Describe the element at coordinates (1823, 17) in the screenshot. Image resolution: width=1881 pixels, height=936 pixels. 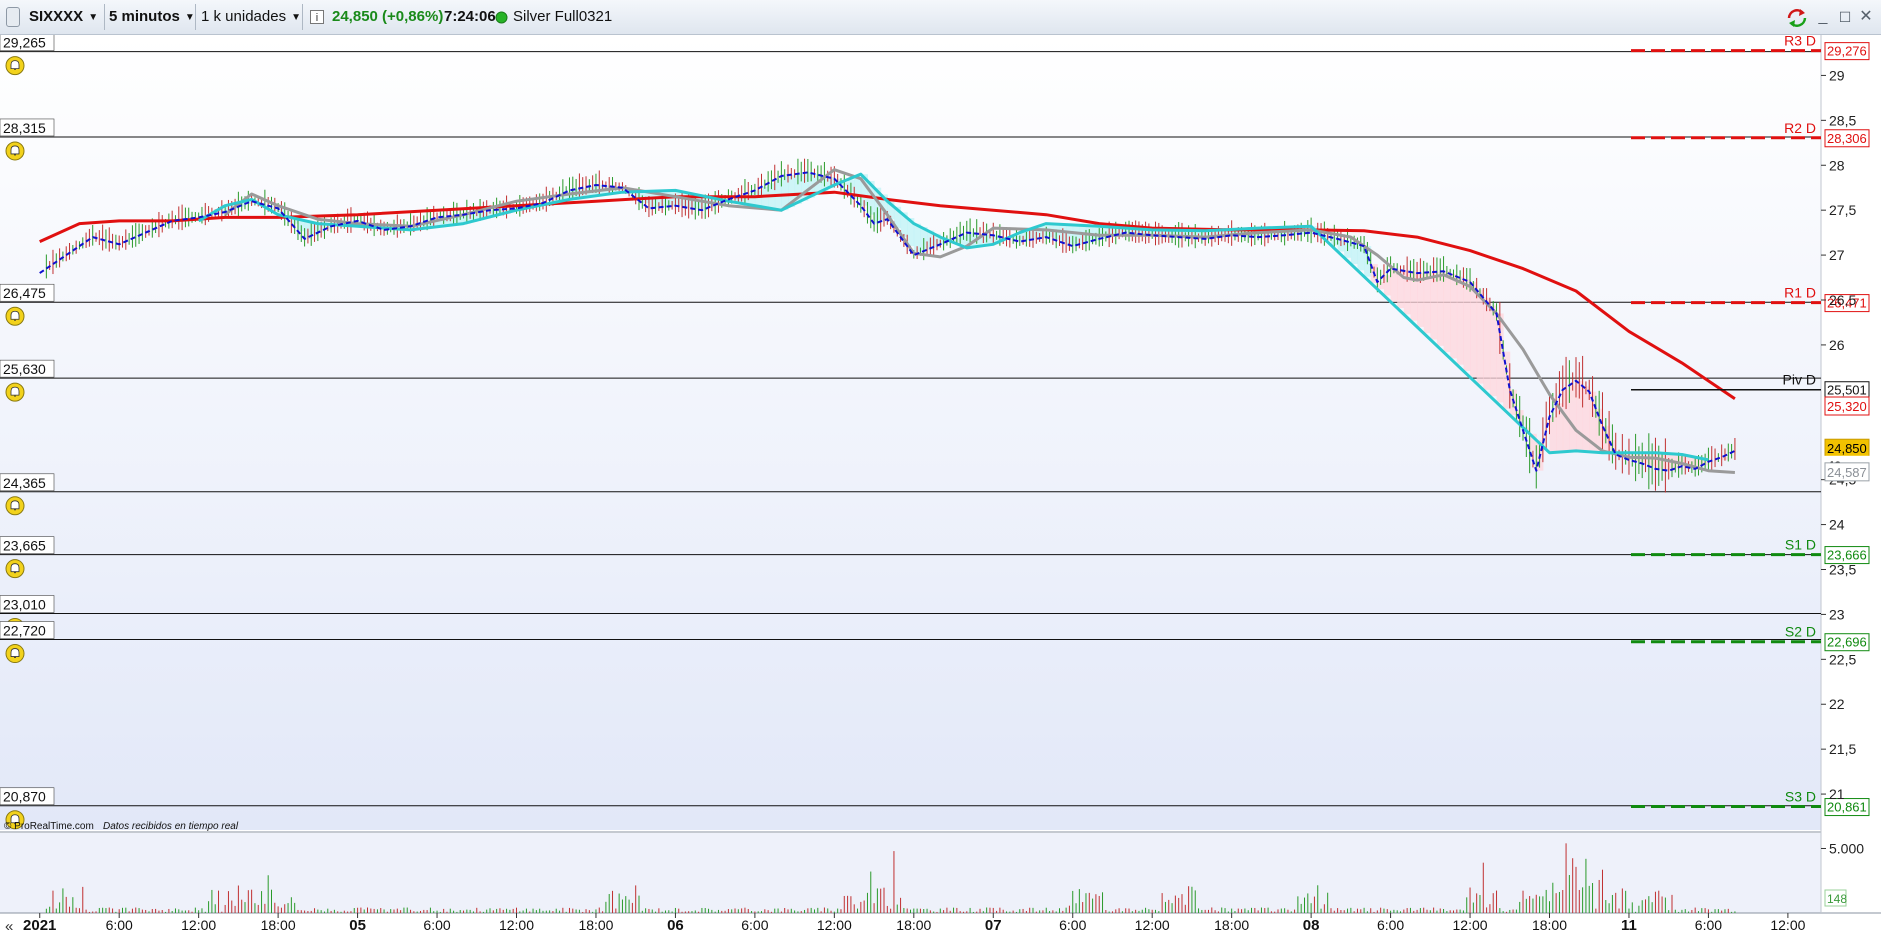
I see `minimize-icon: _` at that location.